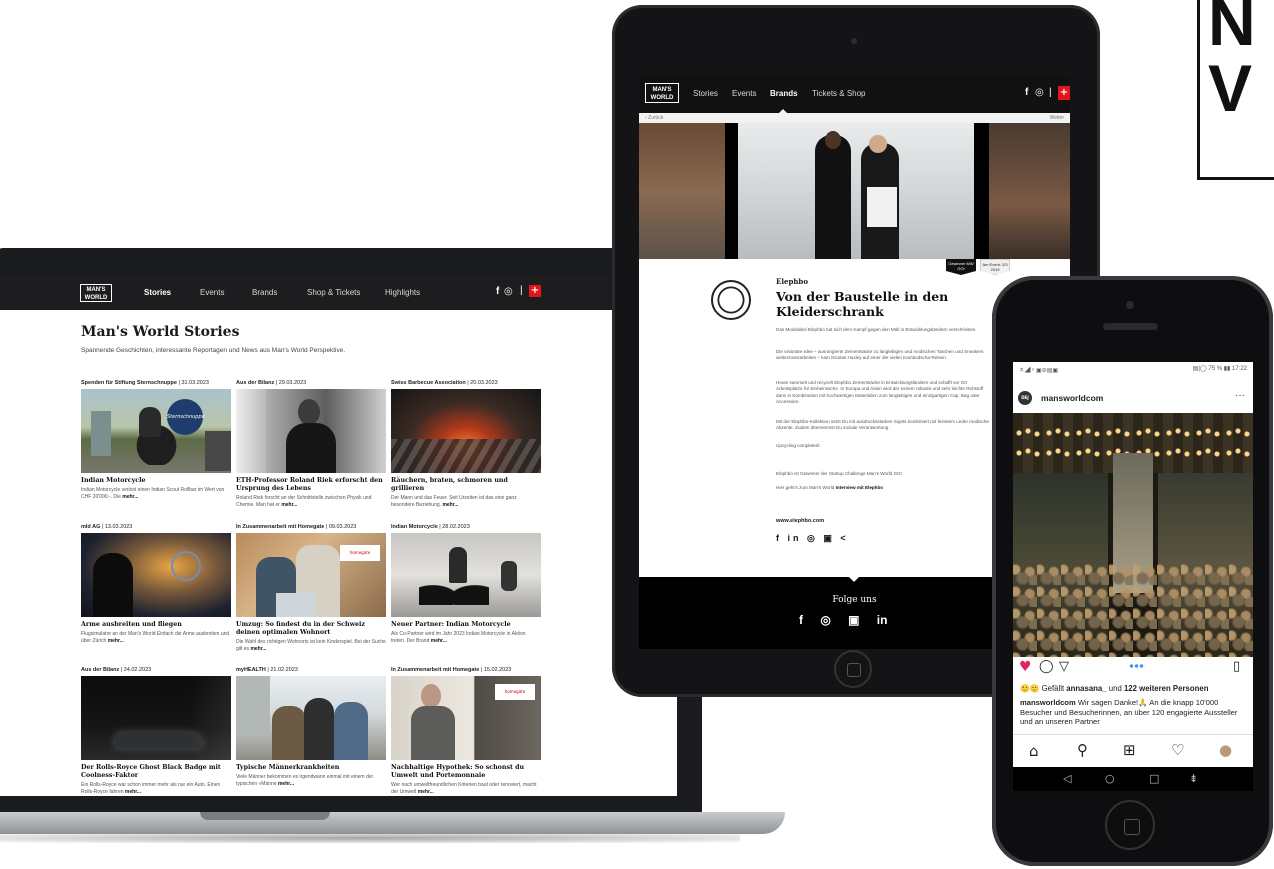 The height and width of the screenshot is (869, 1274). Describe the element at coordinates (1130, 825) in the screenshot. I see `phone-home-button` at that location.